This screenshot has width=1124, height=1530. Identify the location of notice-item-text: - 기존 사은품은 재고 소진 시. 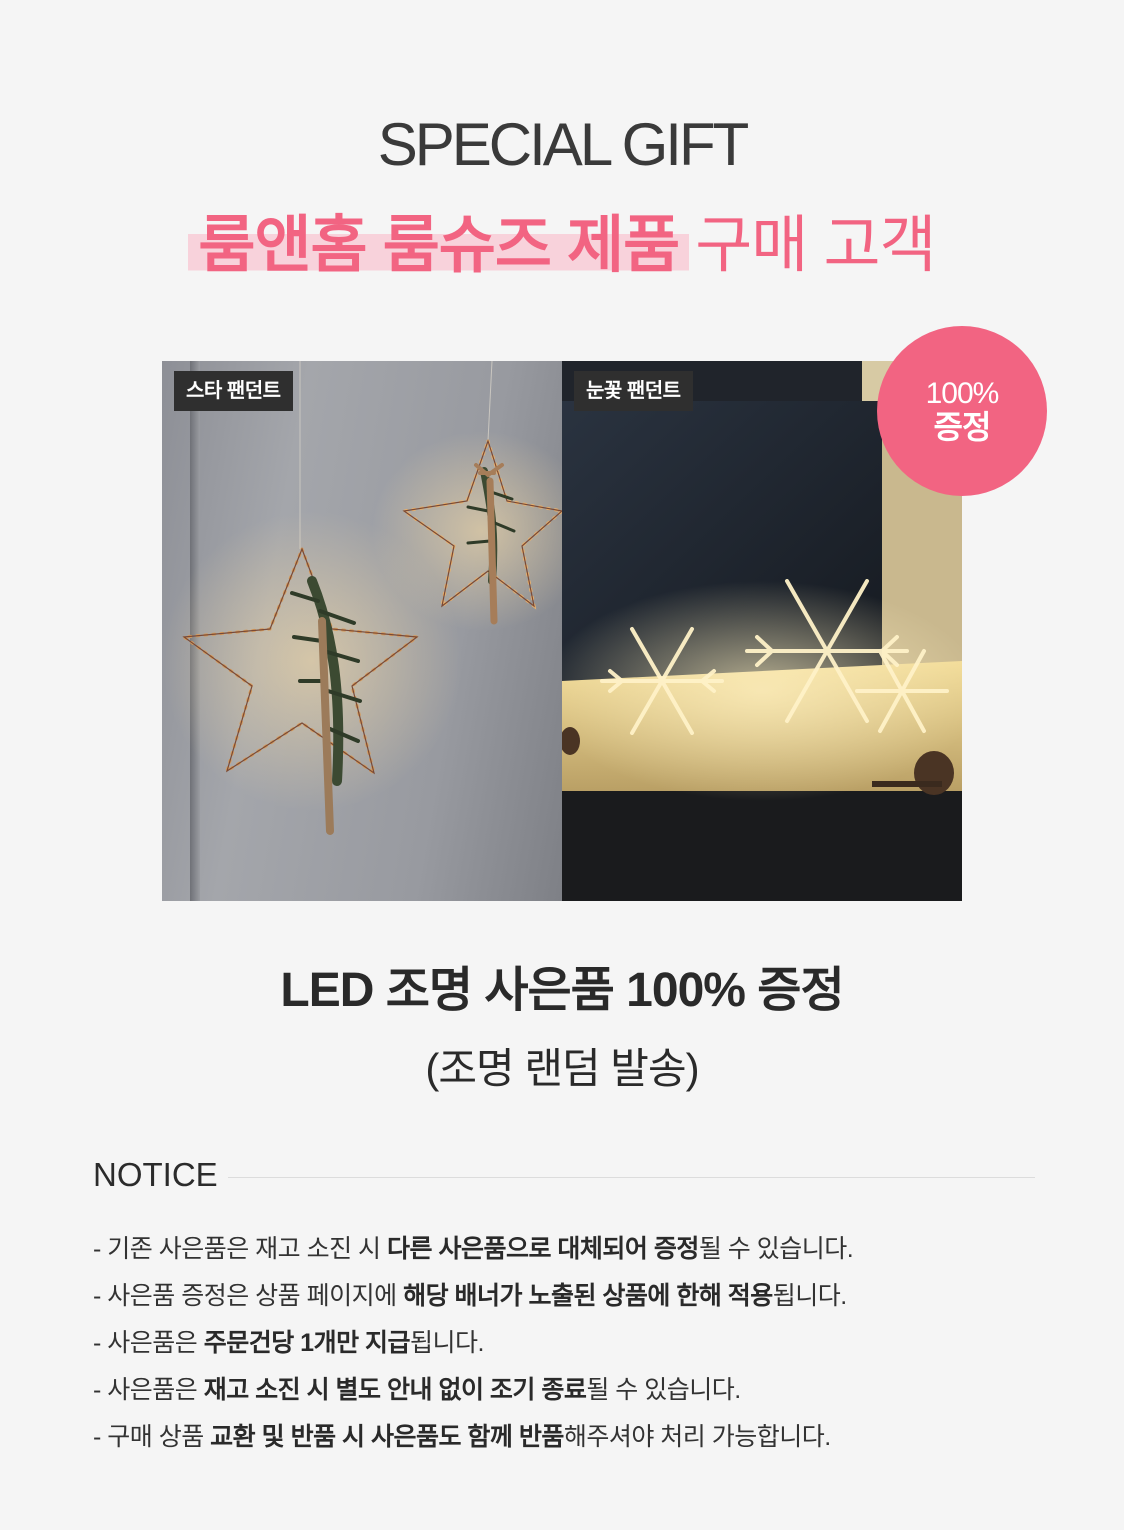
(240, 1249).